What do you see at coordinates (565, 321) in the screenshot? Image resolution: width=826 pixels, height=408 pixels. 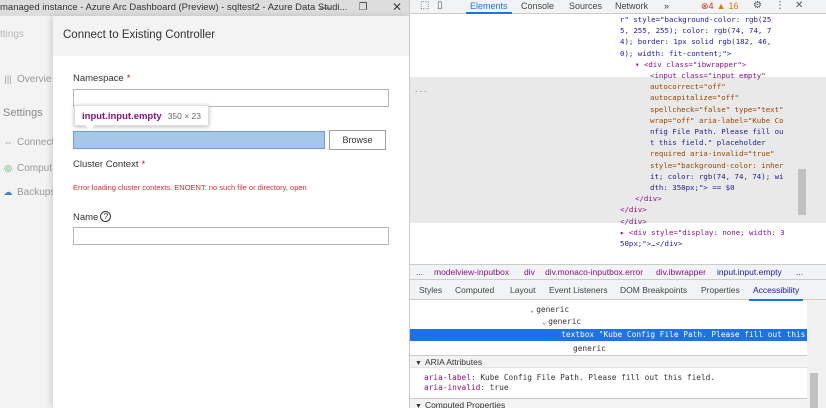 I see `tree-node-label: generic` at bounding box center [565, 321].